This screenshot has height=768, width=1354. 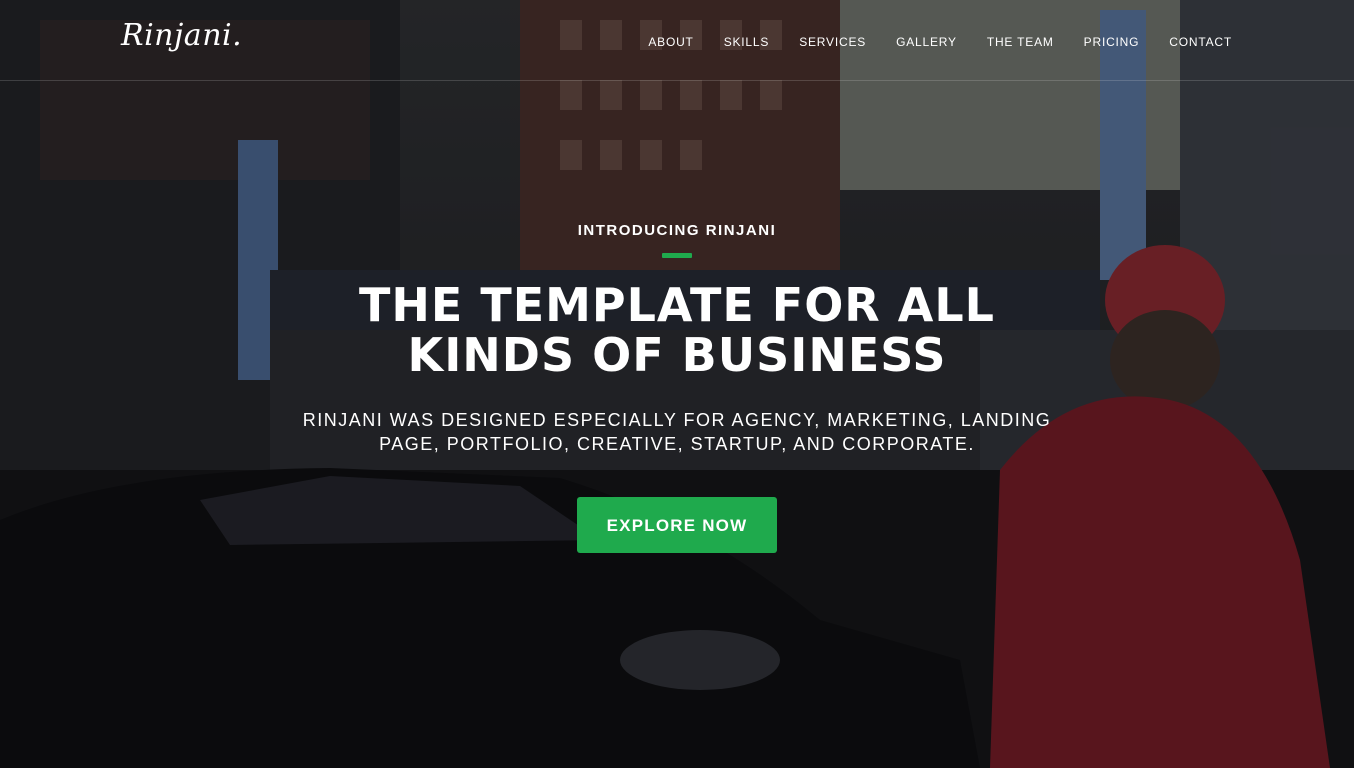 What do you see at coordinates (677, 255) in the screenshot?
I see `accent-divider` at bounding box center [677, 255].